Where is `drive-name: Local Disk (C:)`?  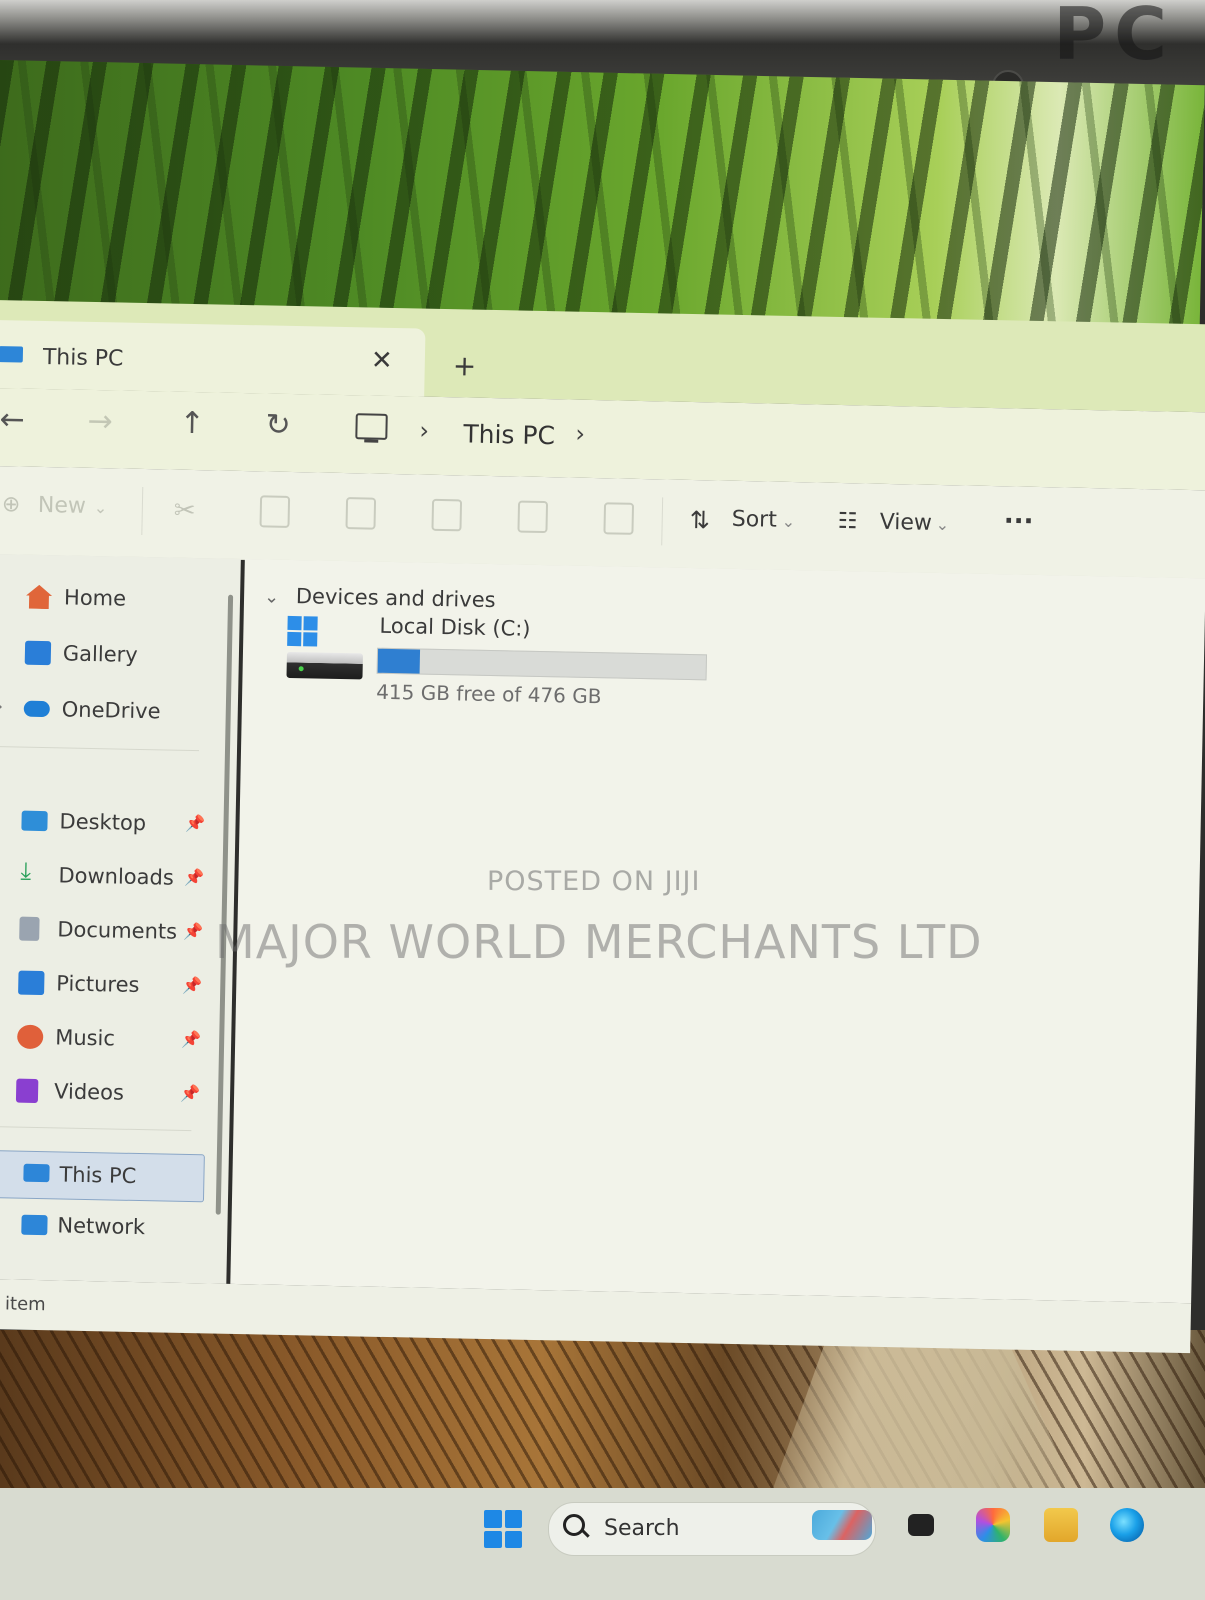 drive-name: Local Disk (C:) is located at coordinates (455, 627).